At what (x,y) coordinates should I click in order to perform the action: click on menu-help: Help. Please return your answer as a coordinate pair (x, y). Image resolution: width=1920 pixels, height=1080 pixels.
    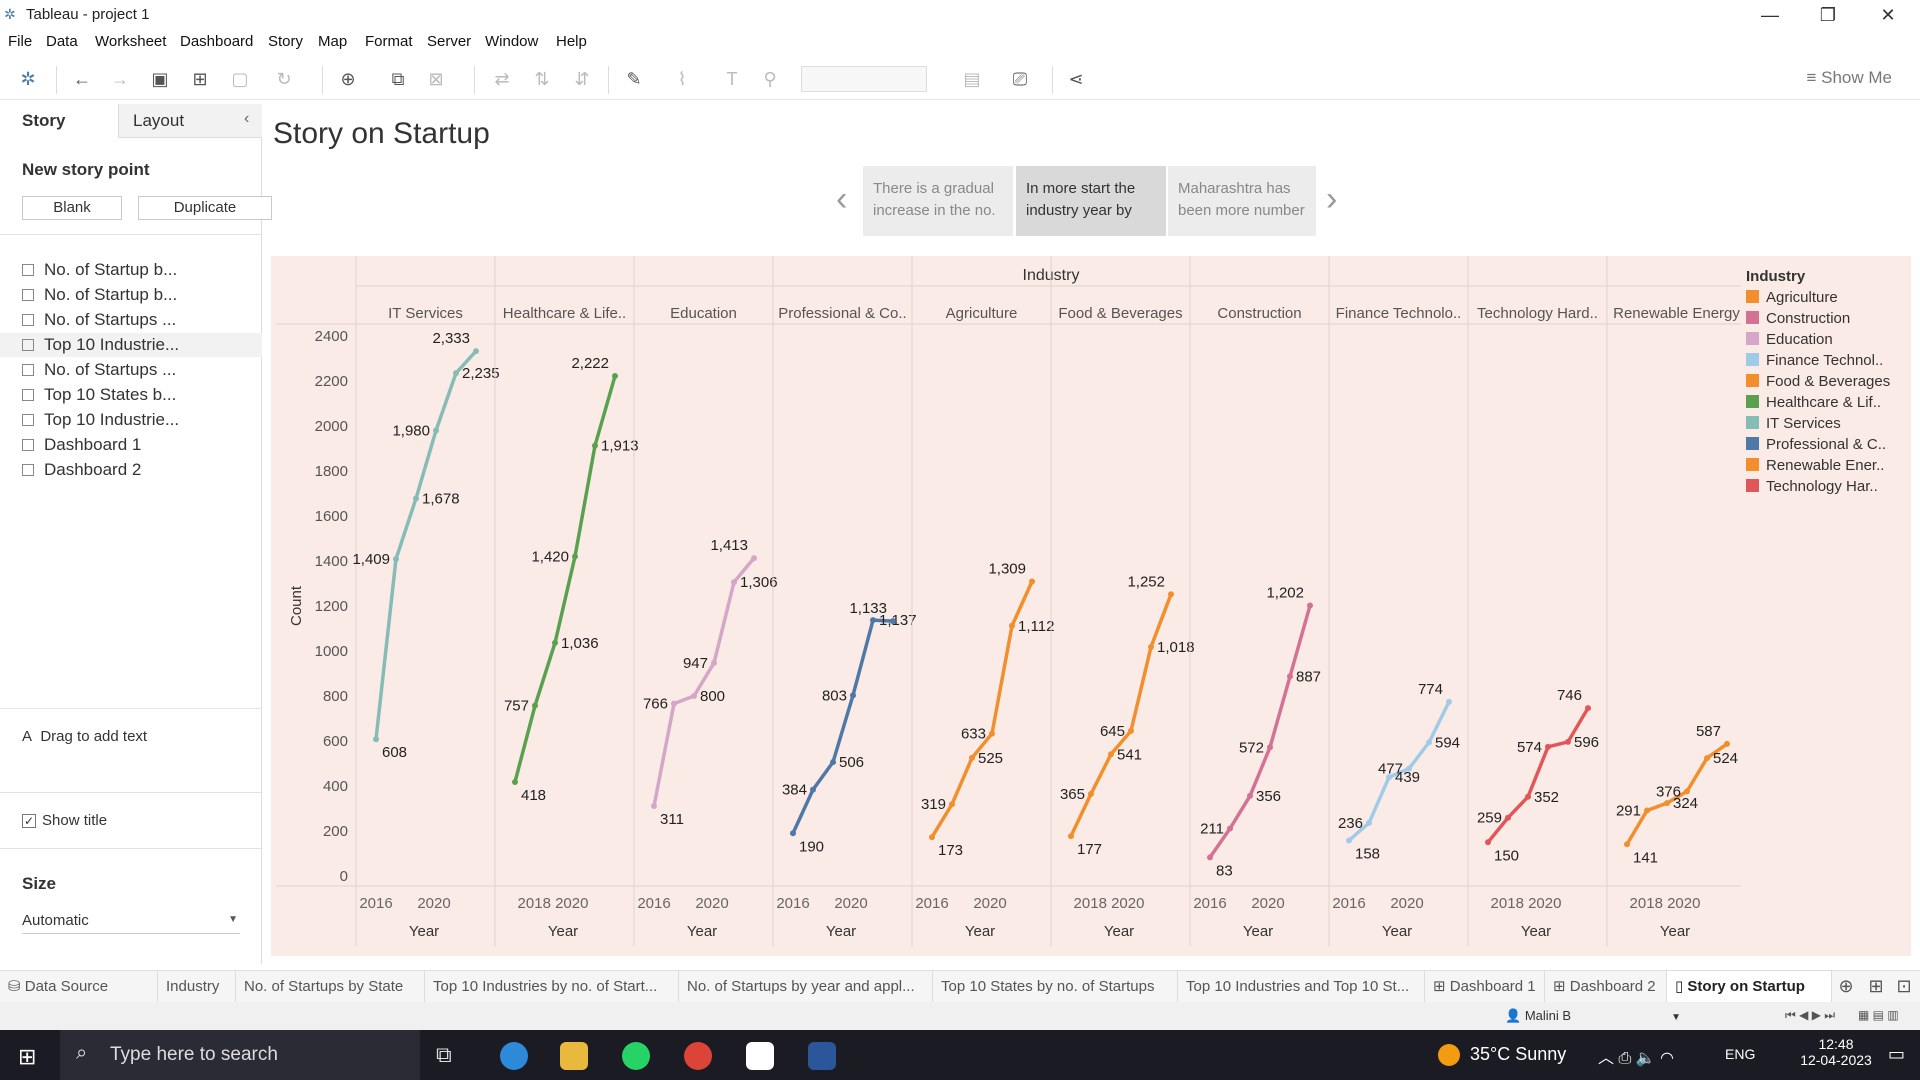
    Looking at the image, I should click on (571, 41).